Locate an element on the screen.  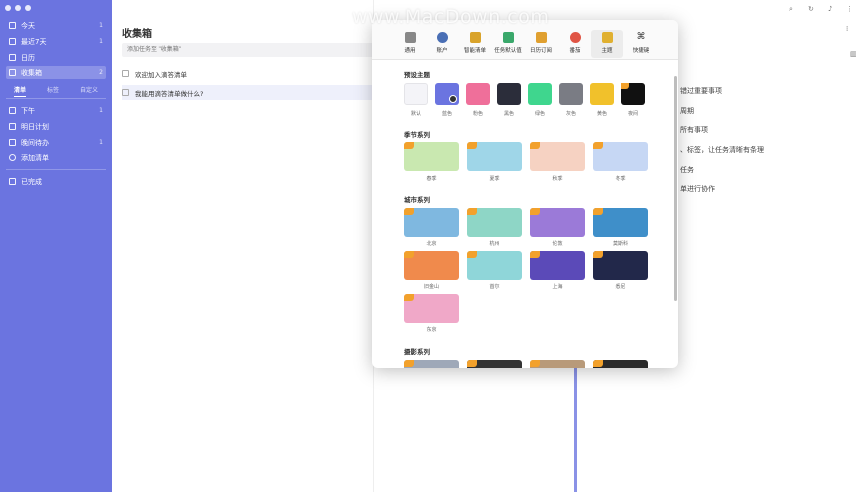
sync-icon: ↻ is located at coordinates (811, 9).